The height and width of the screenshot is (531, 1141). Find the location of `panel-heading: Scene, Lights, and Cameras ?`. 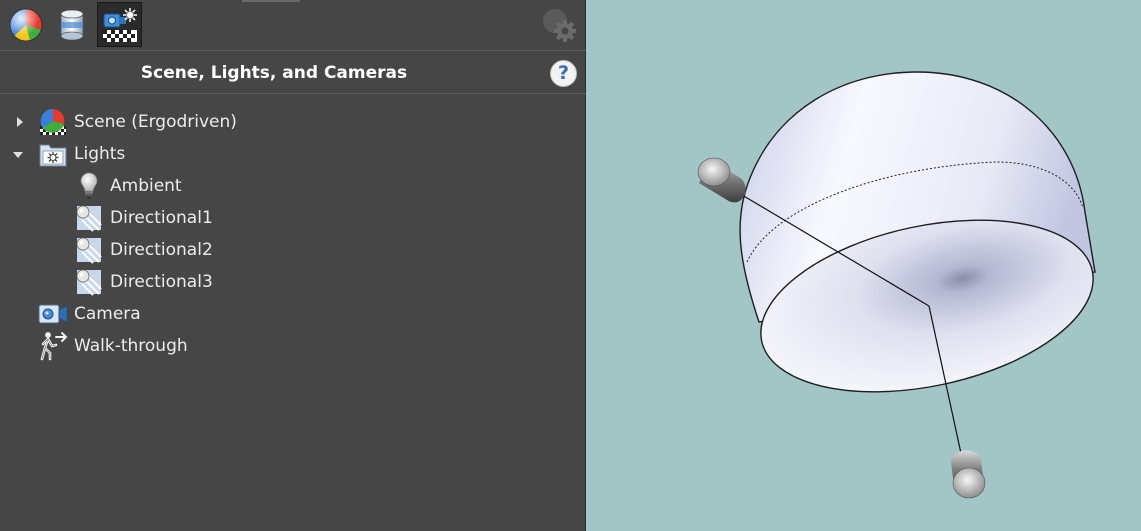

panel-heading: Scene, Lights, and Cameras ? is located at coordinates (293, 73).